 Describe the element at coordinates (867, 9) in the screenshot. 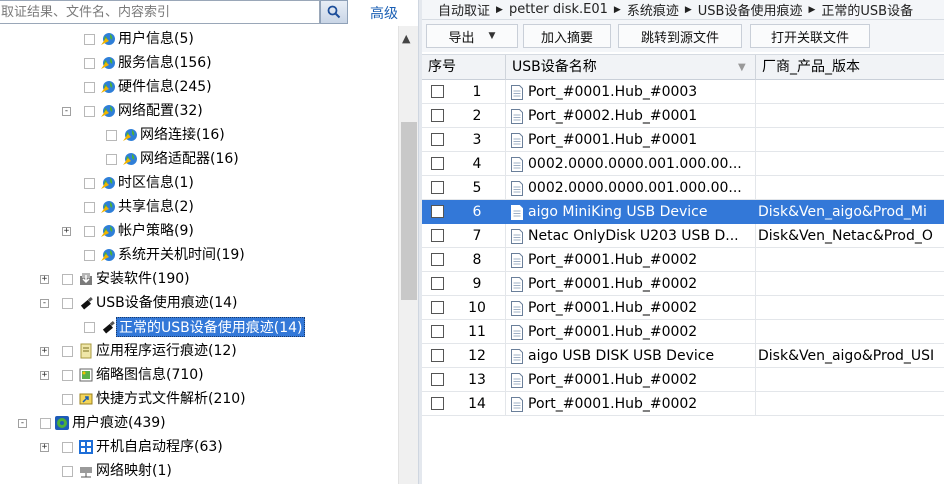

I see `breadcrumb-item: 正常的USB设备` at that location.